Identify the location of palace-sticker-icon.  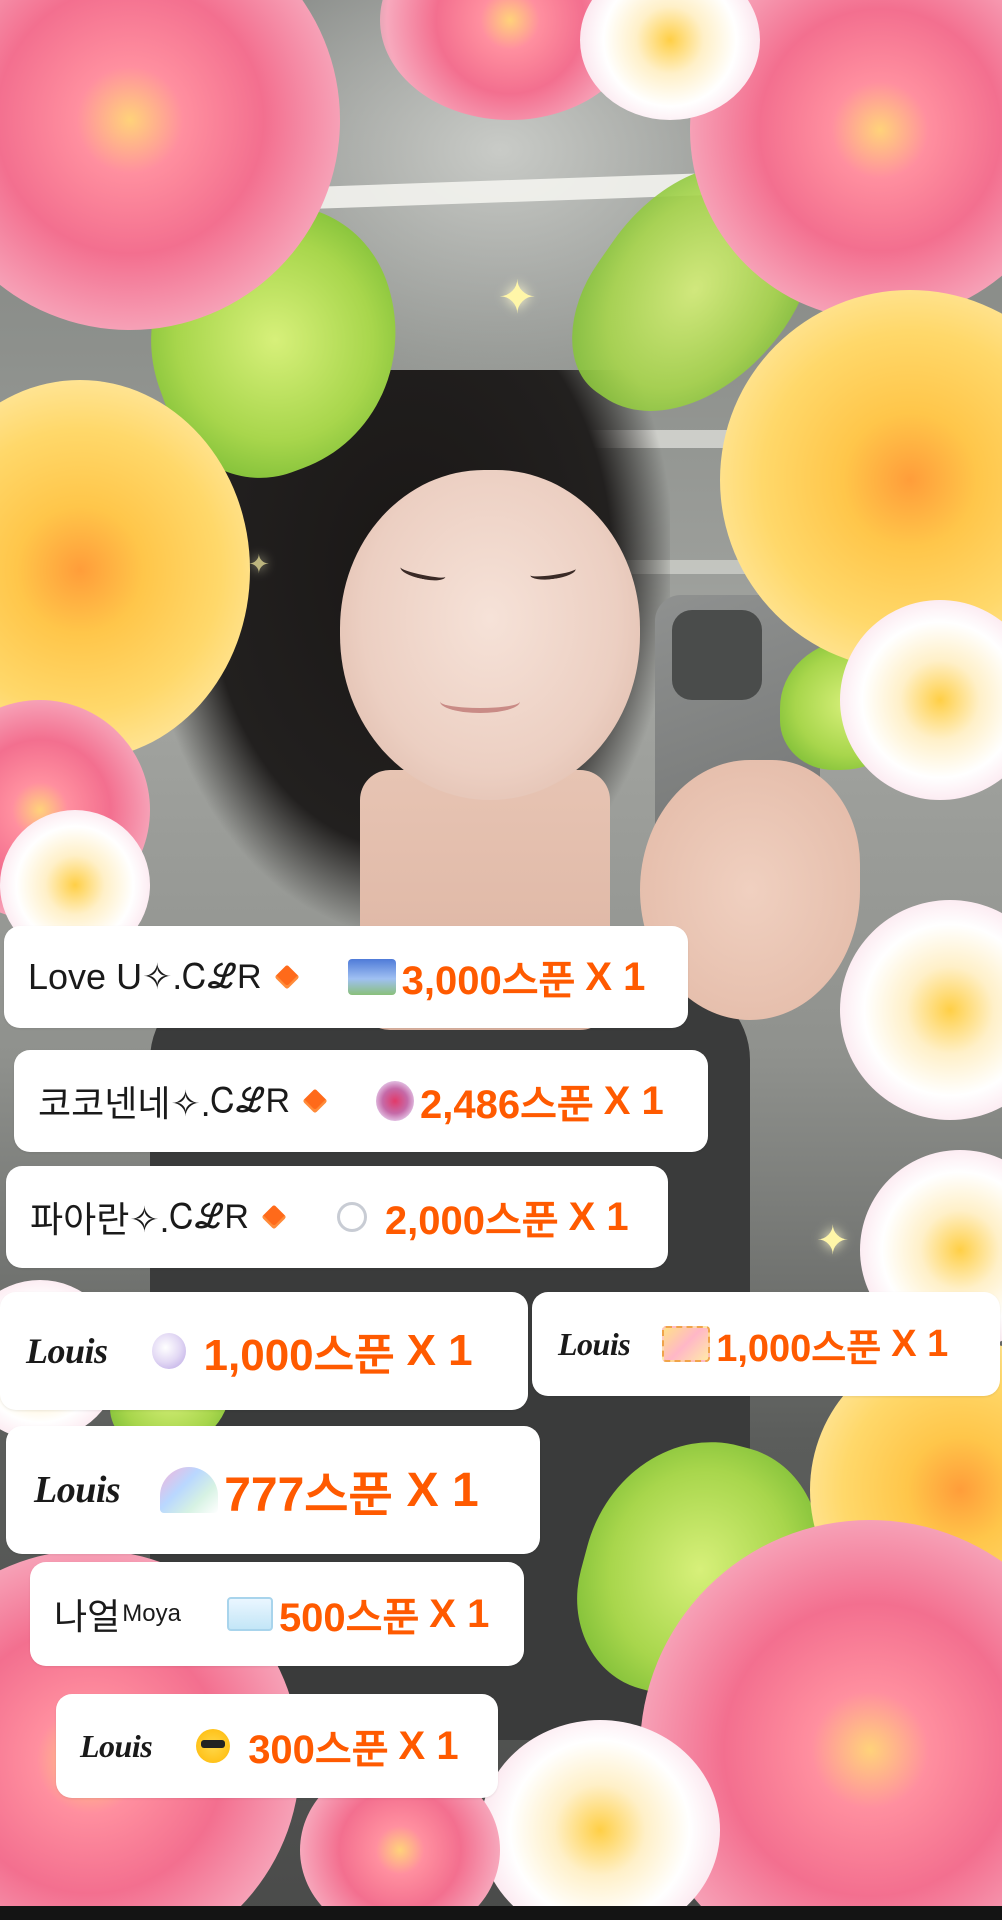
(371, 977).